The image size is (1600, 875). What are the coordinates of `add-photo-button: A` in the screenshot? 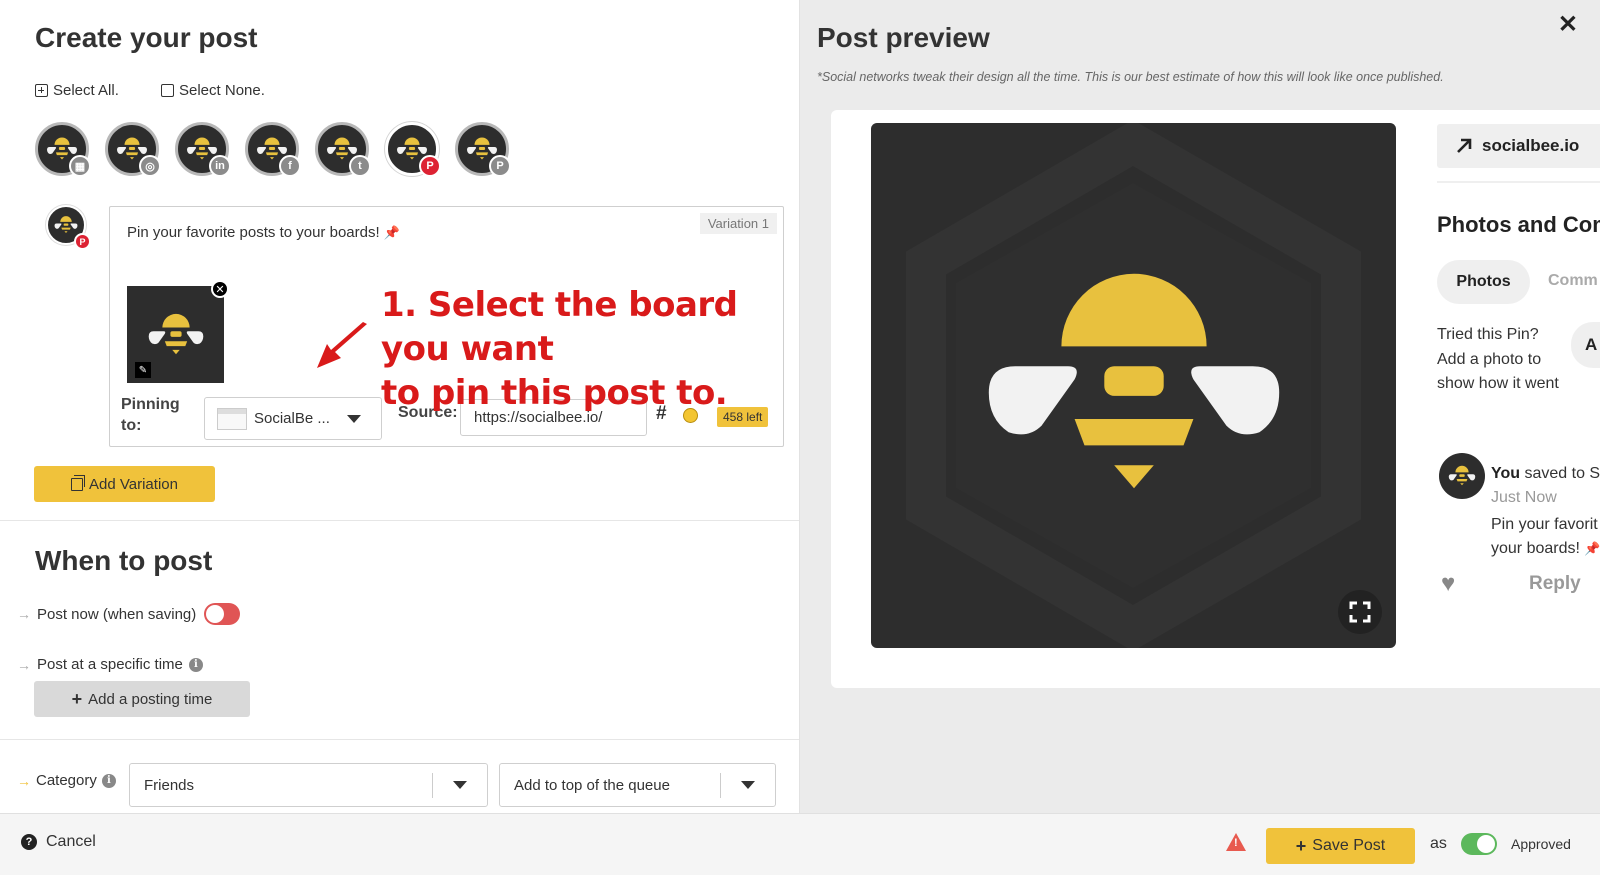 It's located at (1585, 345).